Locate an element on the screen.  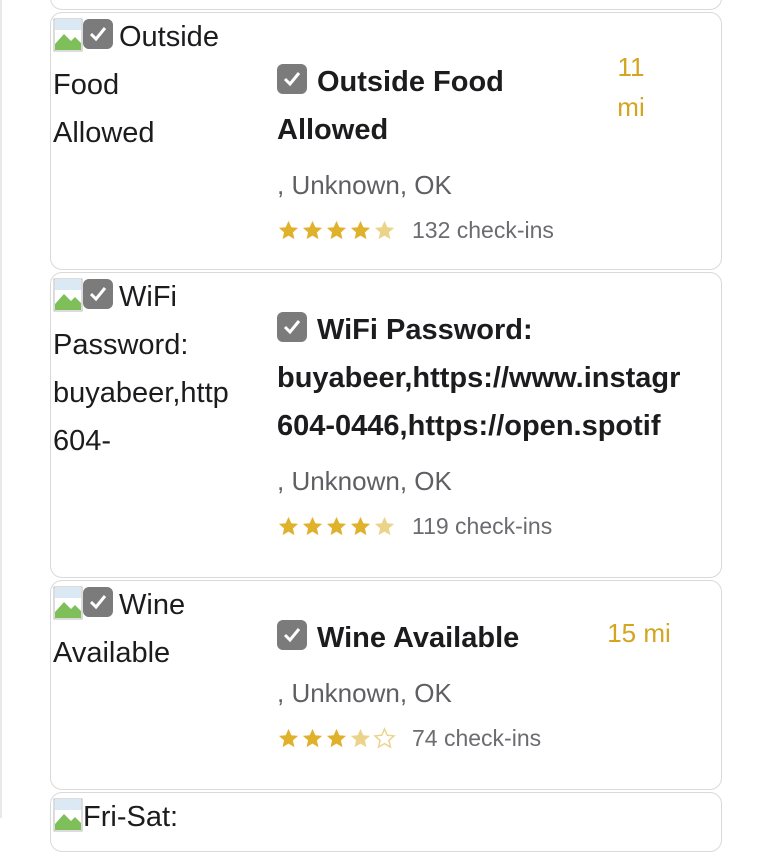
image-alt-text: 604- is located at coordinates (82, 441).